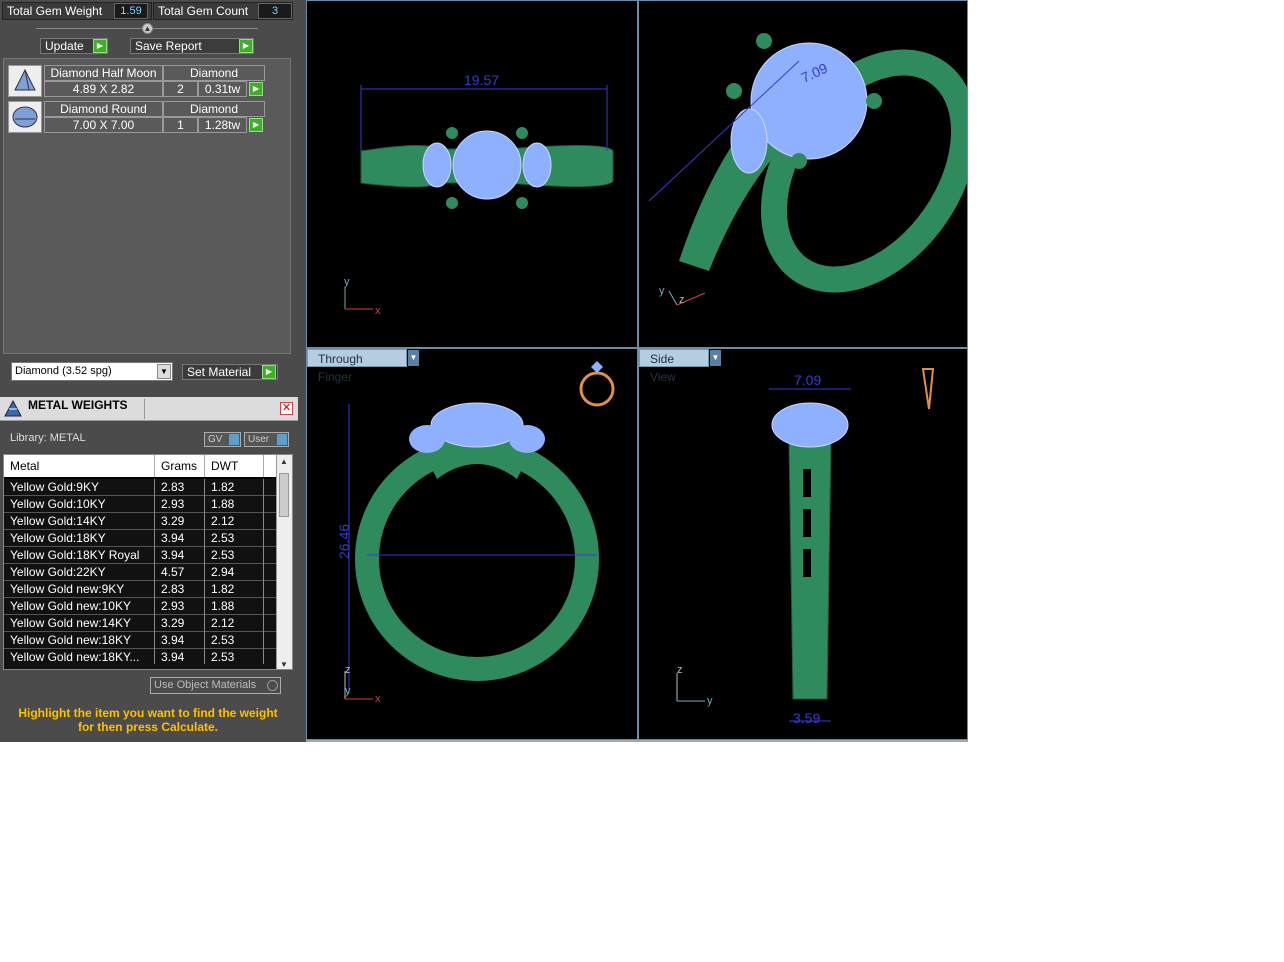 This screenshot has height=962, width=1284. I want to click on viewport-perspective: 7.09 y z, so click(803, 174).